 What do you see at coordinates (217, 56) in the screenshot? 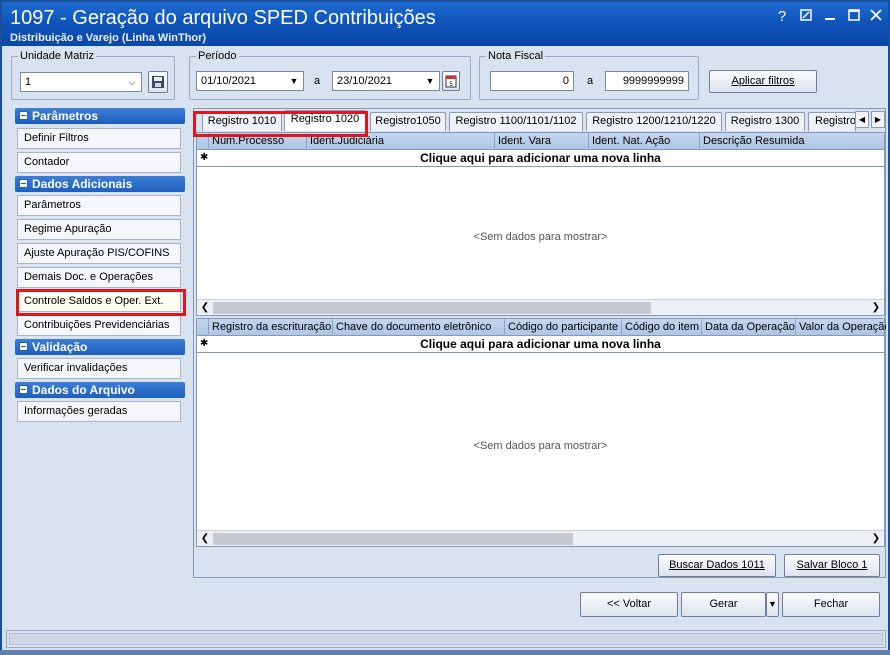
I see `periodo-label: Período` at bounding box center [217, 56].